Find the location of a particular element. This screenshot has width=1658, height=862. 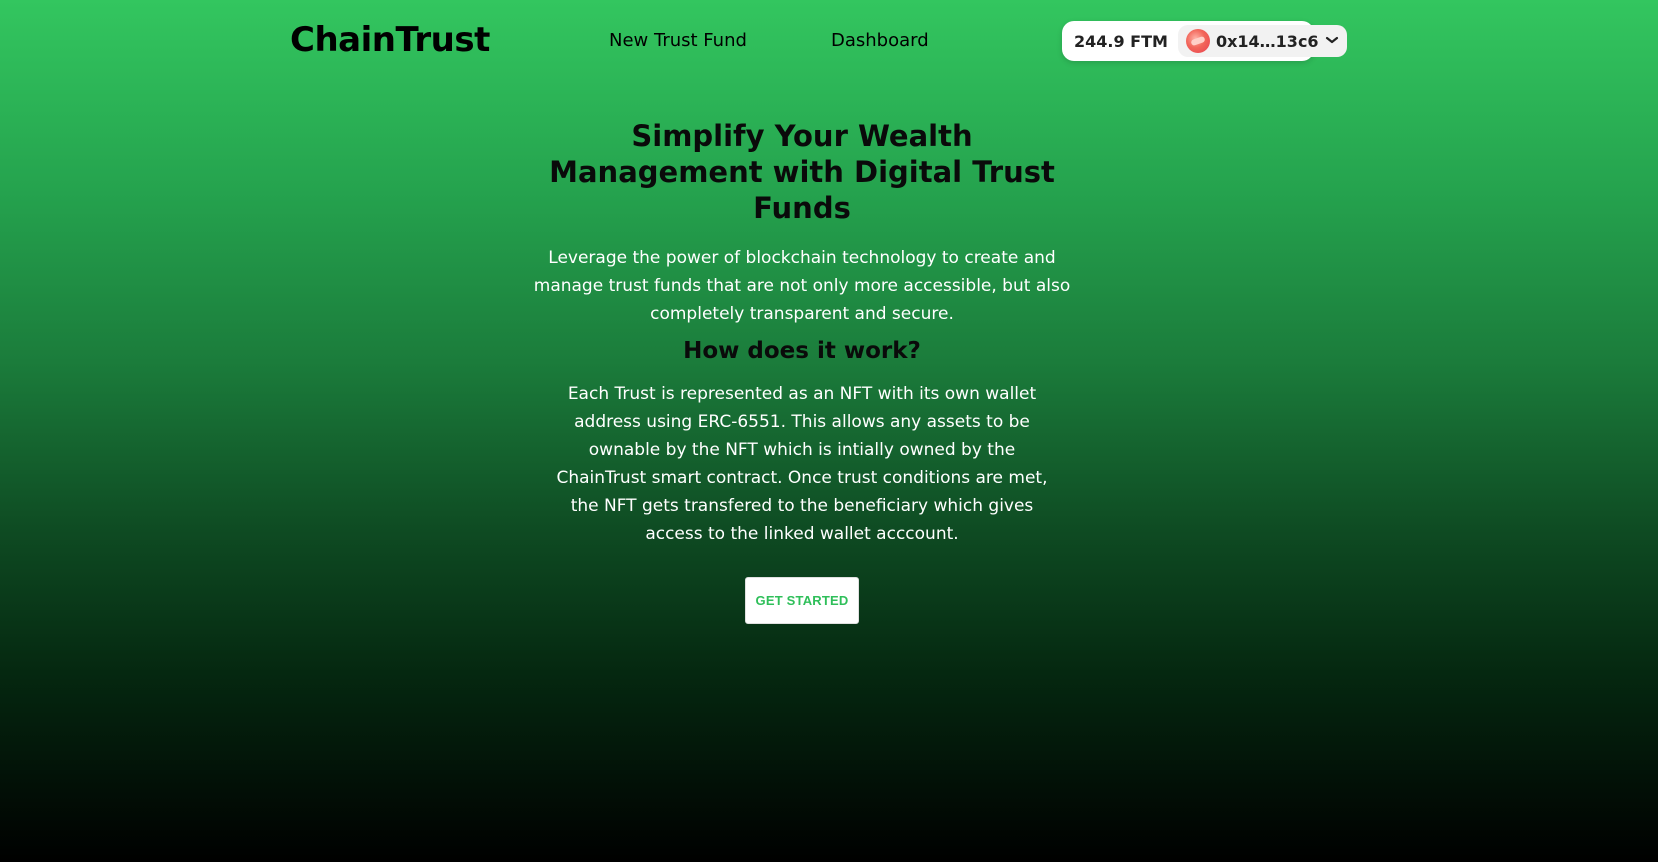

wallet-address: 0x14…13c6 is located at coordinates (1267, 41).